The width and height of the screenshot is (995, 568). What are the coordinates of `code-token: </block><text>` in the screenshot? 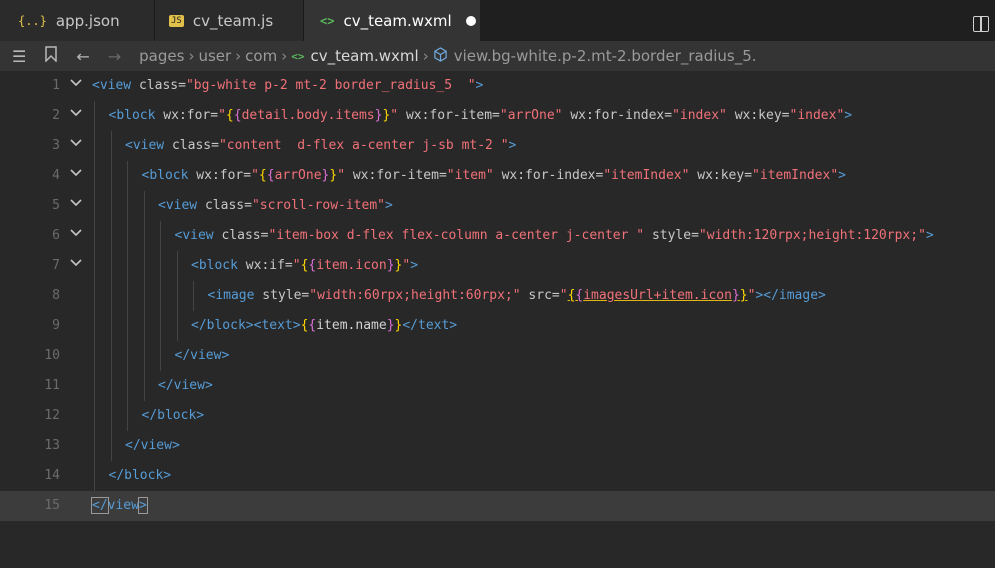 It's located at (246, 325).